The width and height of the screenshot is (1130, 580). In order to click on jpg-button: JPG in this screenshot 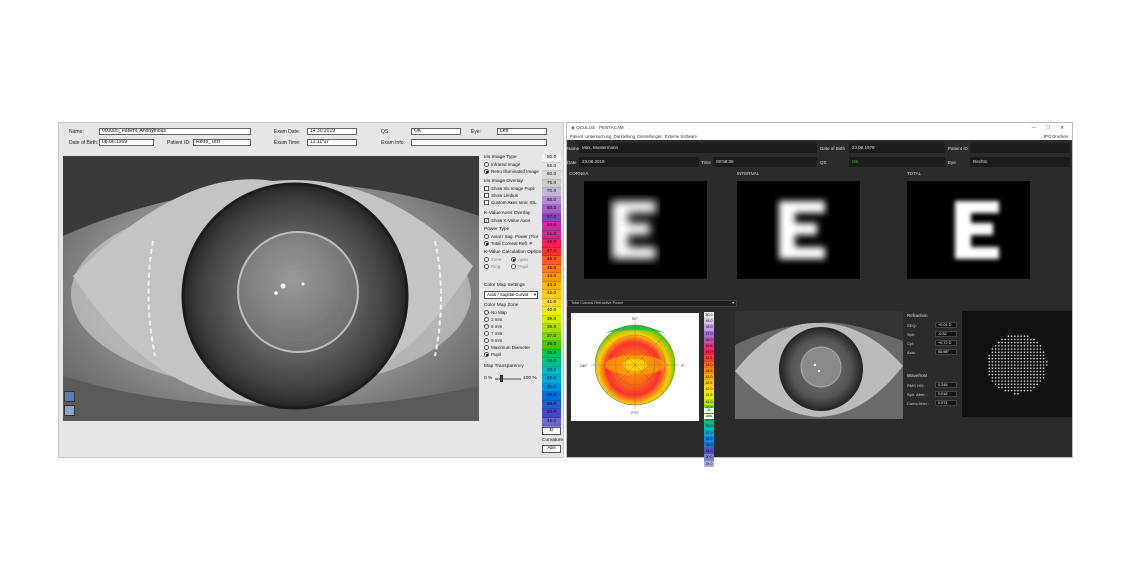, I will do `click(1047, 136)`.